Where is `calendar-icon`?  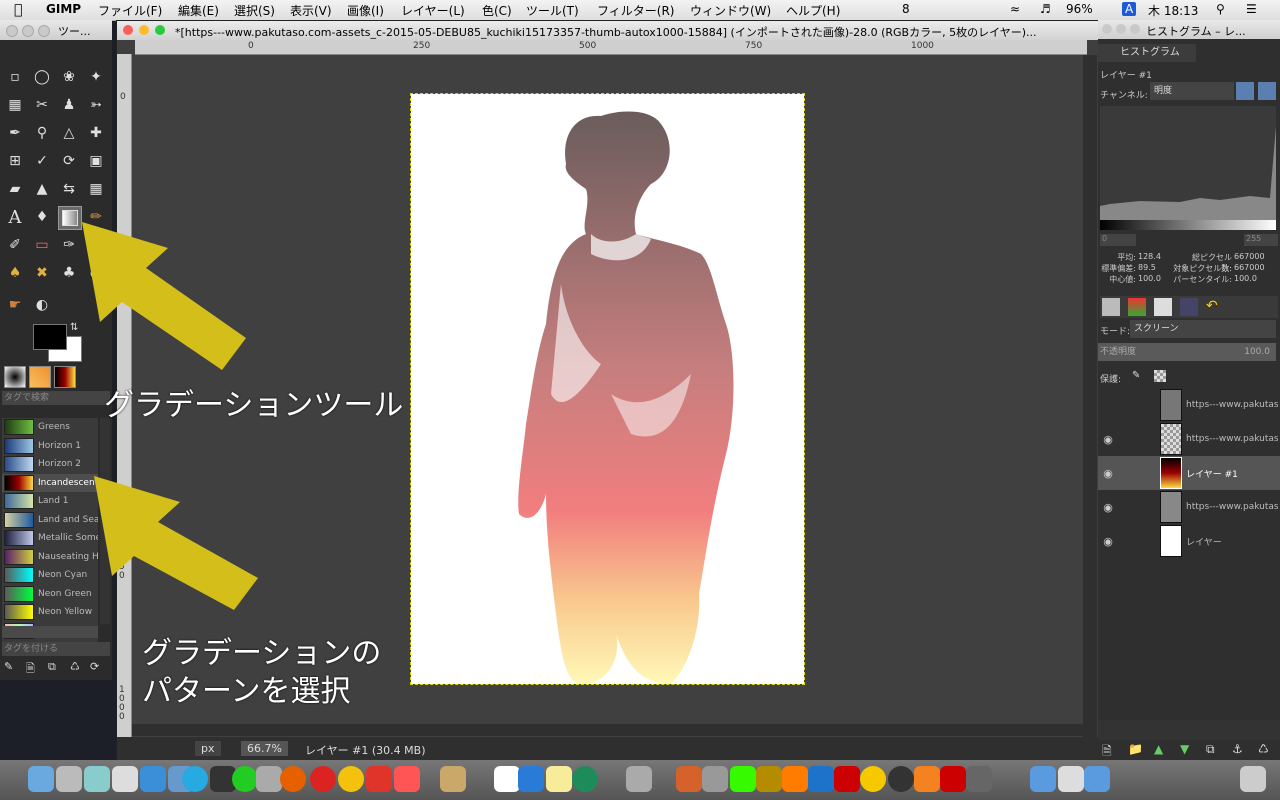 calendar-icon is located at coordinates (507, 779).